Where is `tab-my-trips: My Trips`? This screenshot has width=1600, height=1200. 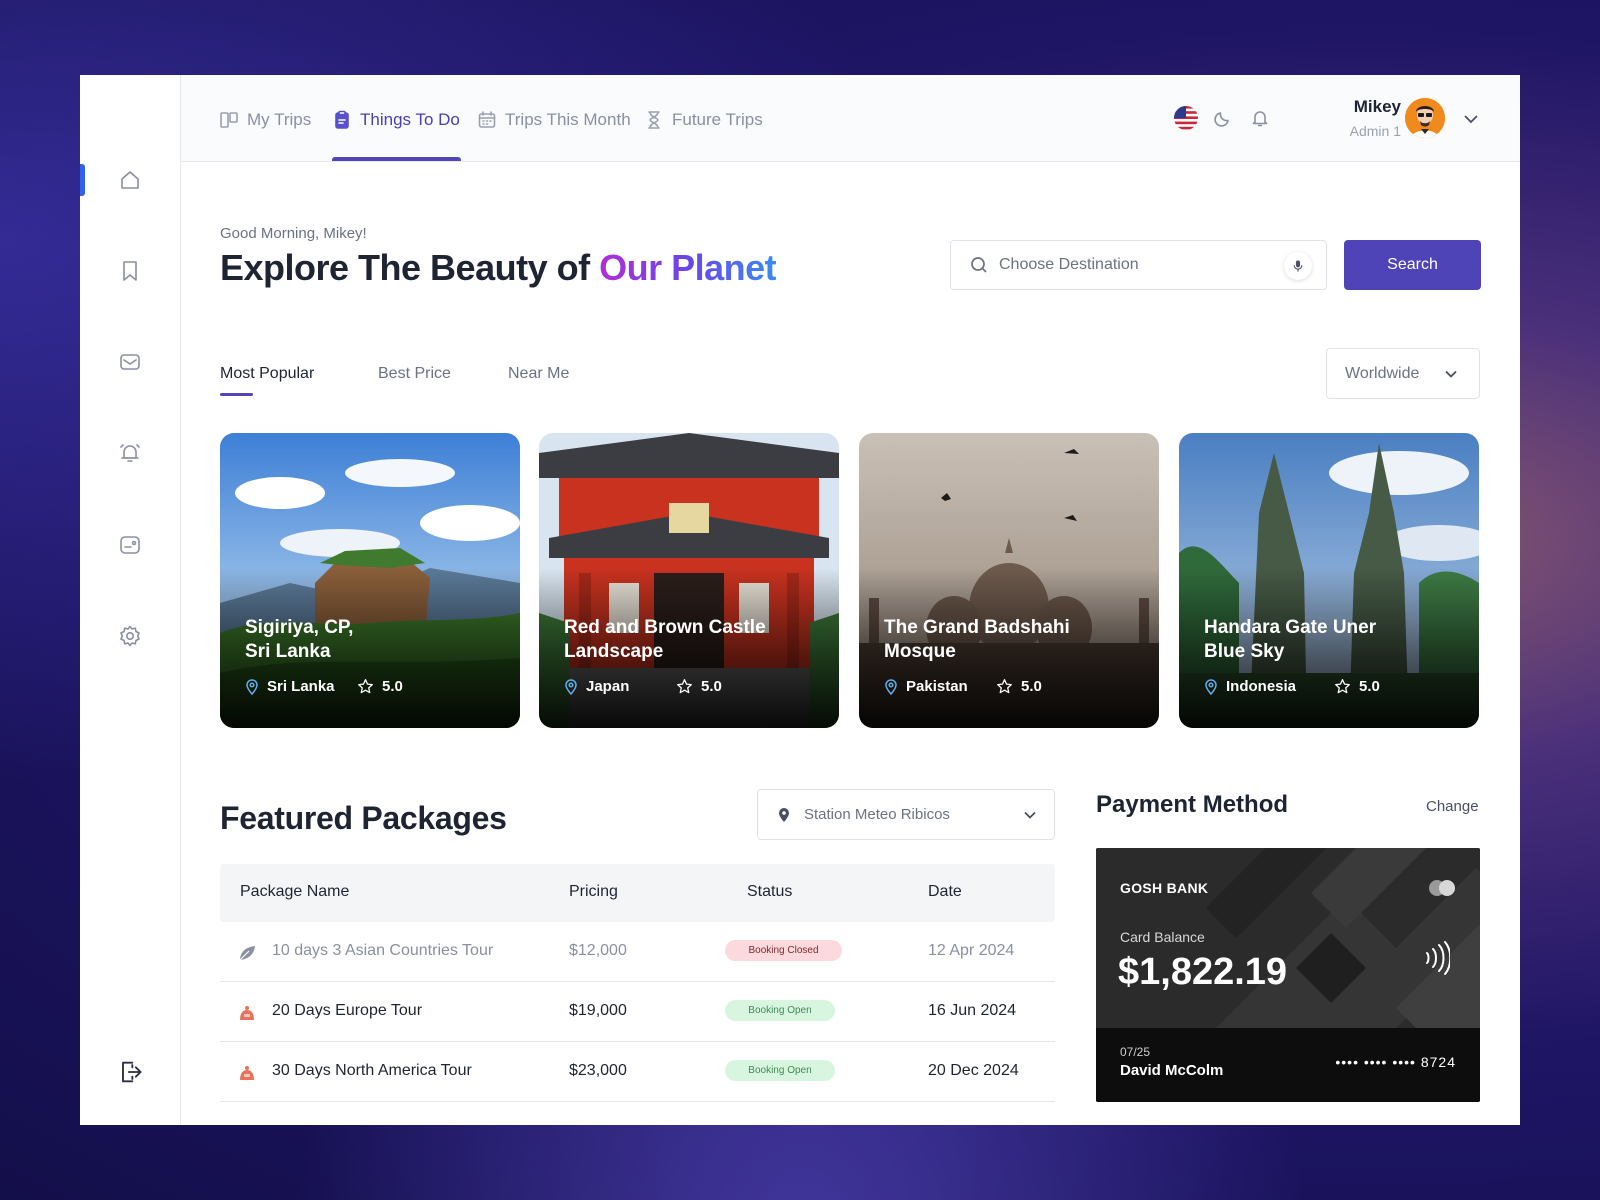 tab-my-trips: My Trips is located at coordinates (265, 120).